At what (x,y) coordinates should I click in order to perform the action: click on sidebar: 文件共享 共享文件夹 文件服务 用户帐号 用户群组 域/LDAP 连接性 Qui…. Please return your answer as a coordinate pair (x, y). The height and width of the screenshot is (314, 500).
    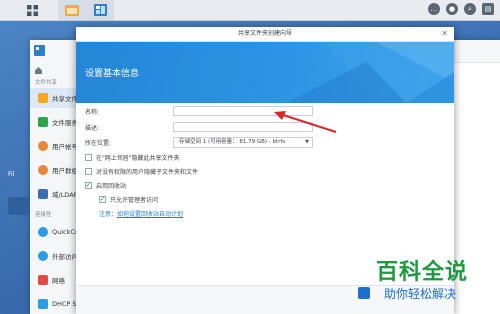
    Looking at the image, I should click on (54, 188).